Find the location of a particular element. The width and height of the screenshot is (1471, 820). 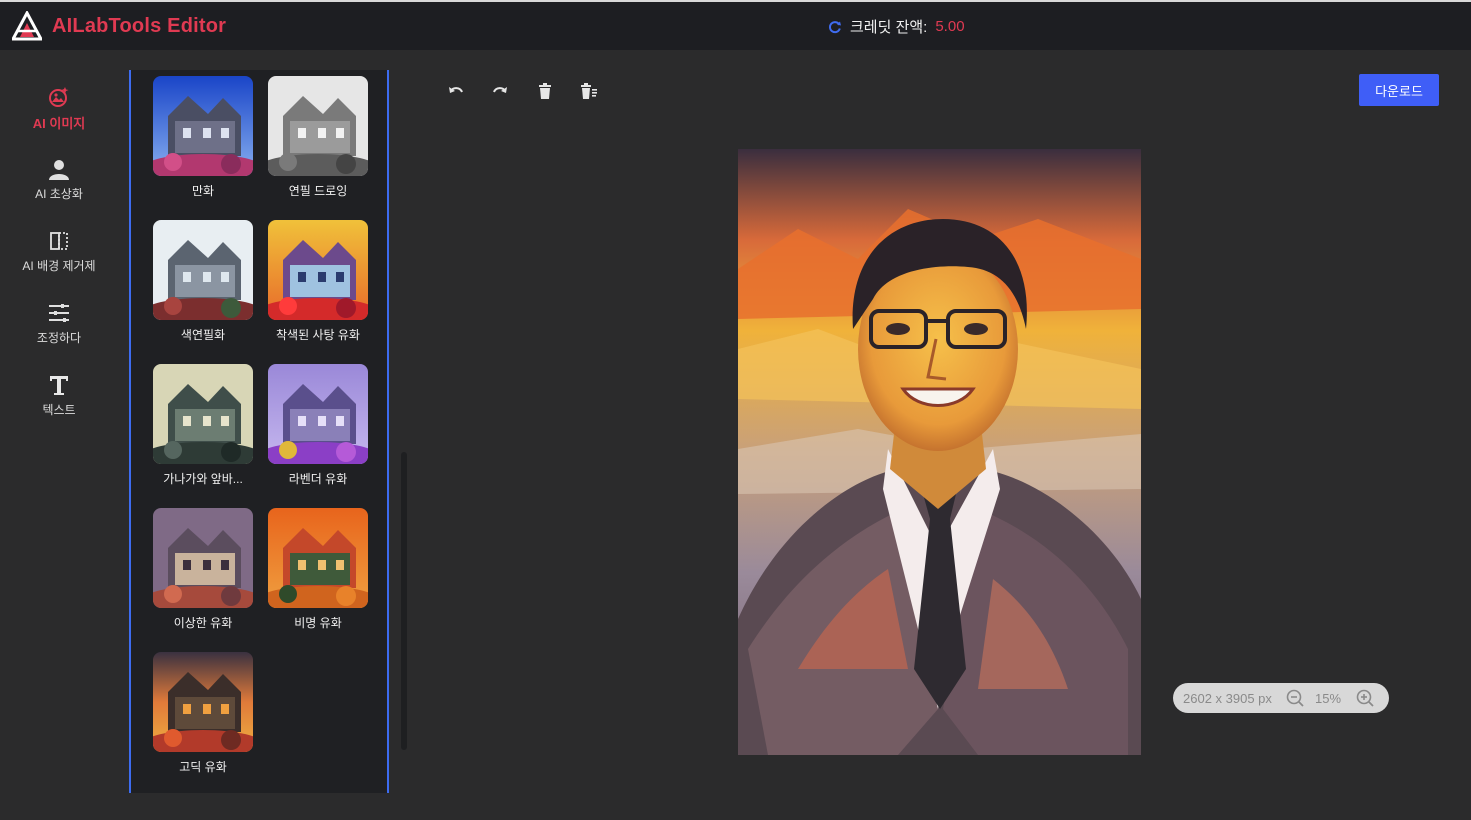

logo-icon is located at coordinates (27, 26).